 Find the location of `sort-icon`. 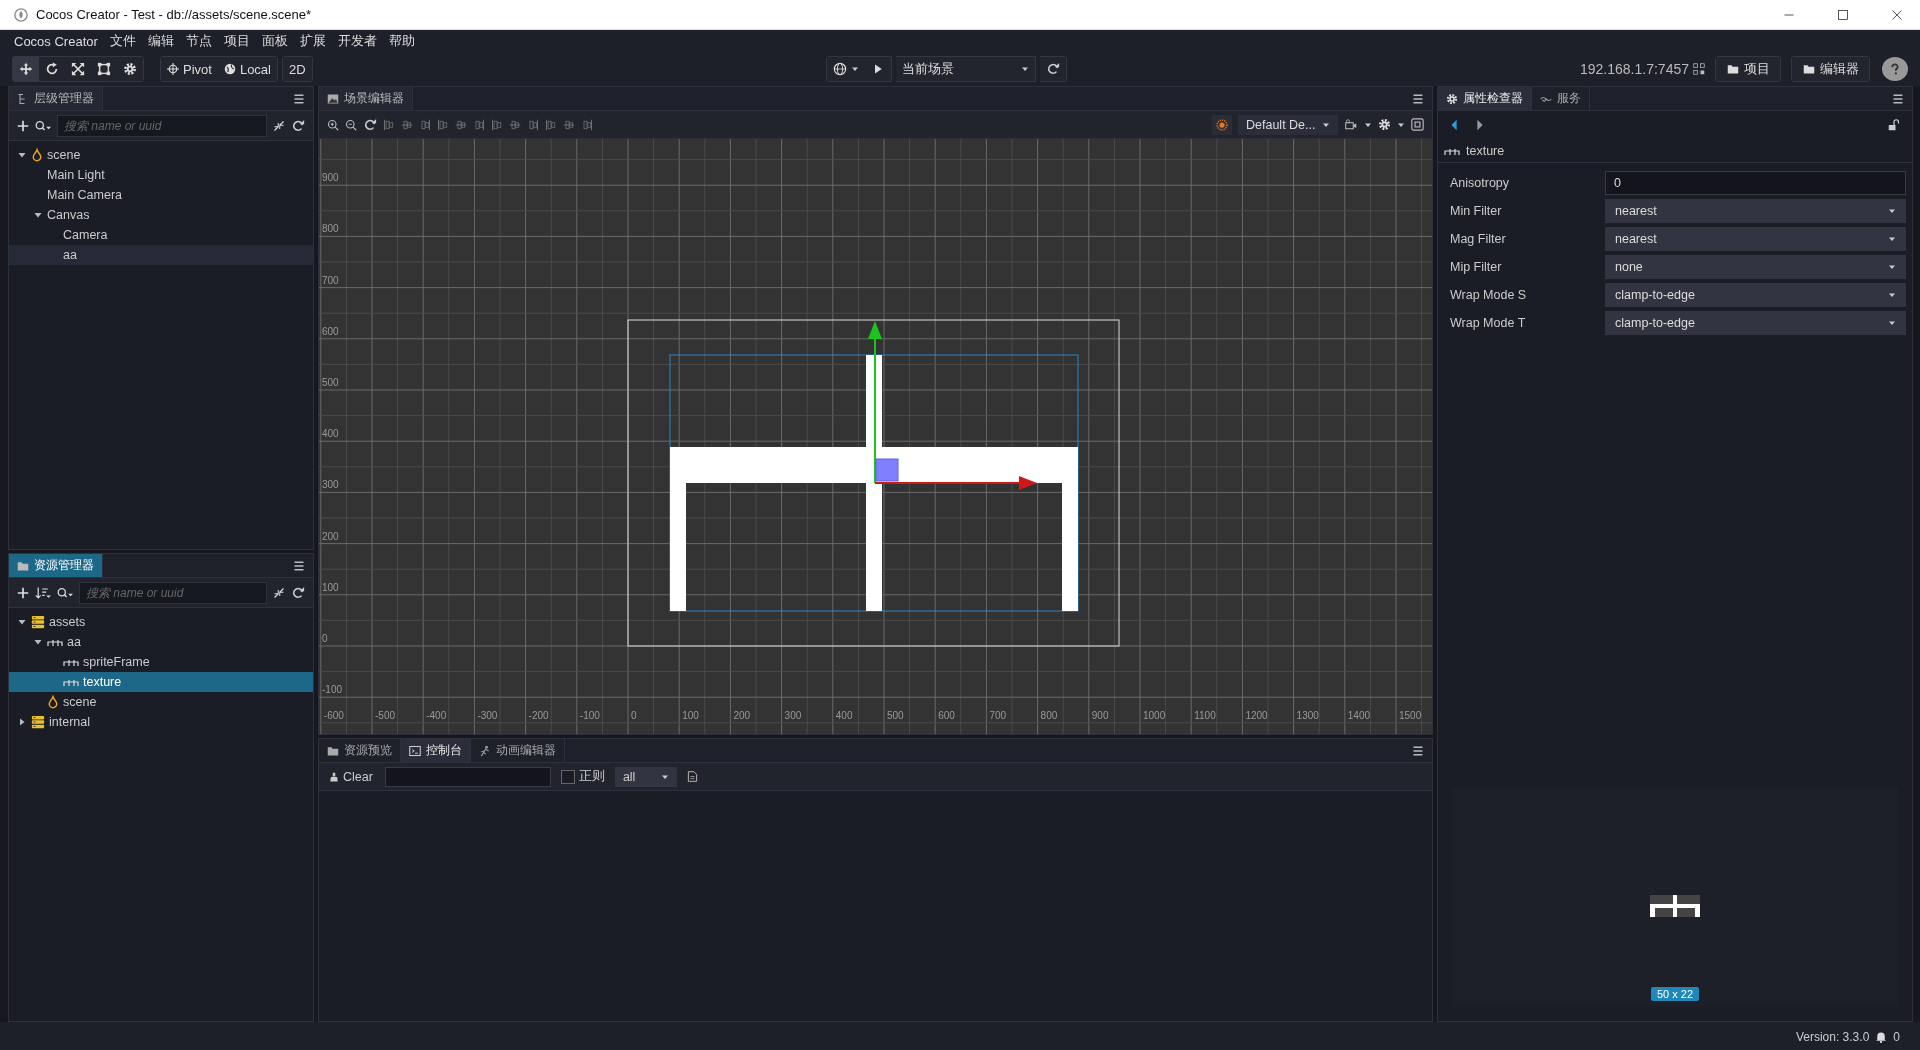

sort-icon is located at coordinates (43, 592).